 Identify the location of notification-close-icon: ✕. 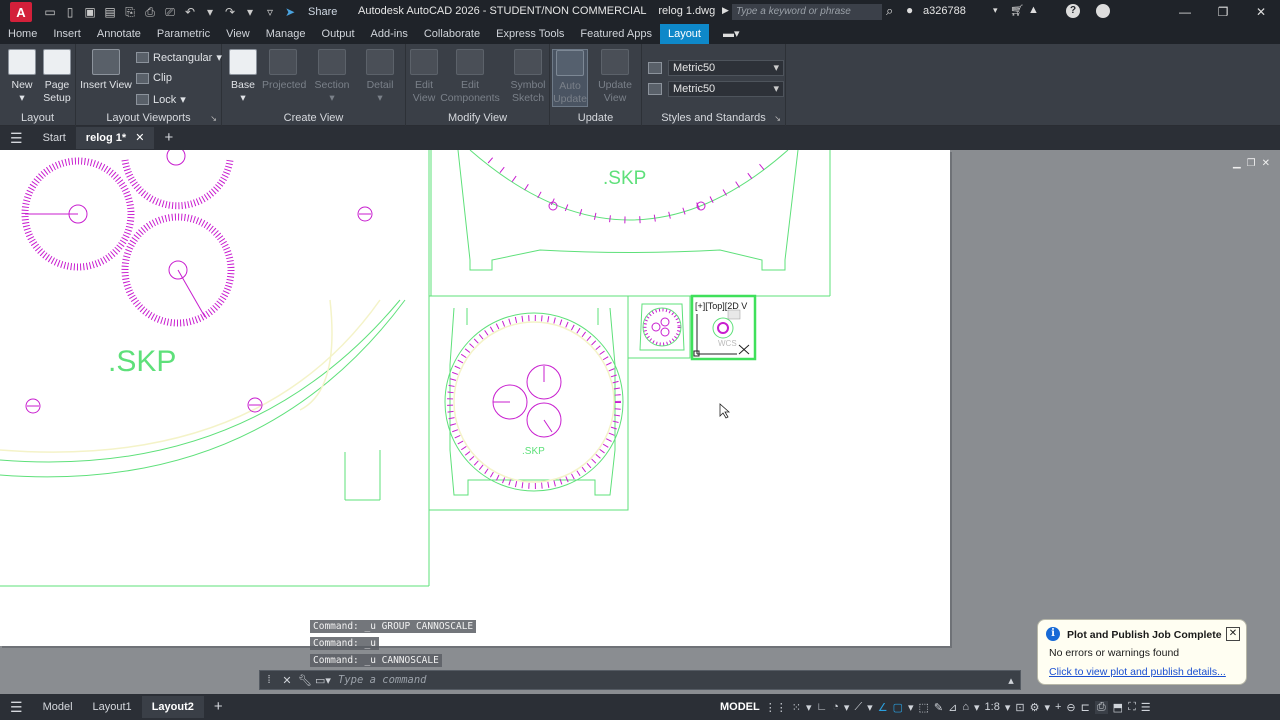
(1233, 634).